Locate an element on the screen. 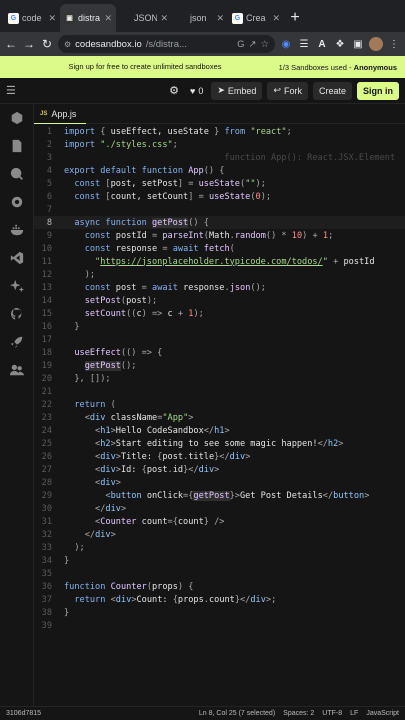 The image size is (405, 720). extensions-puzzle-icon: ❖ is located at coordinates (340, 44).